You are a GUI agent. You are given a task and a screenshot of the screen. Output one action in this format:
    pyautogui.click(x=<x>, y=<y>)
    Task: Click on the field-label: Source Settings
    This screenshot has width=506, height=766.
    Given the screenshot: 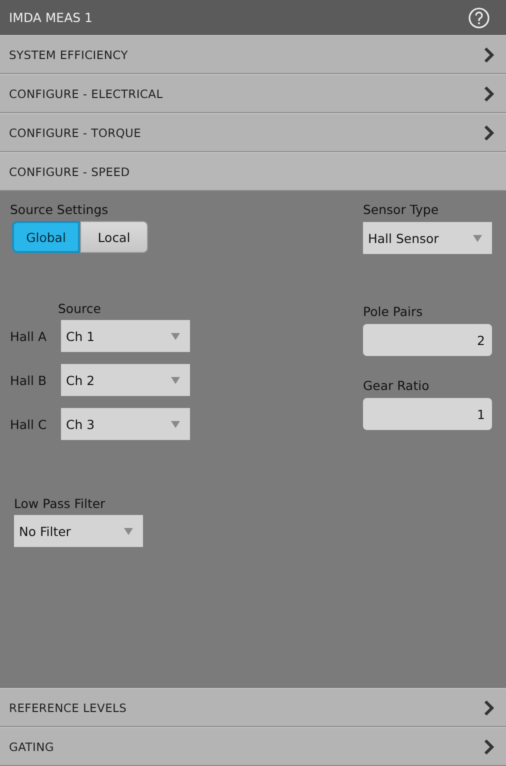 What is the action you would take?
    pyautogui.click(x=60, y=209)
    